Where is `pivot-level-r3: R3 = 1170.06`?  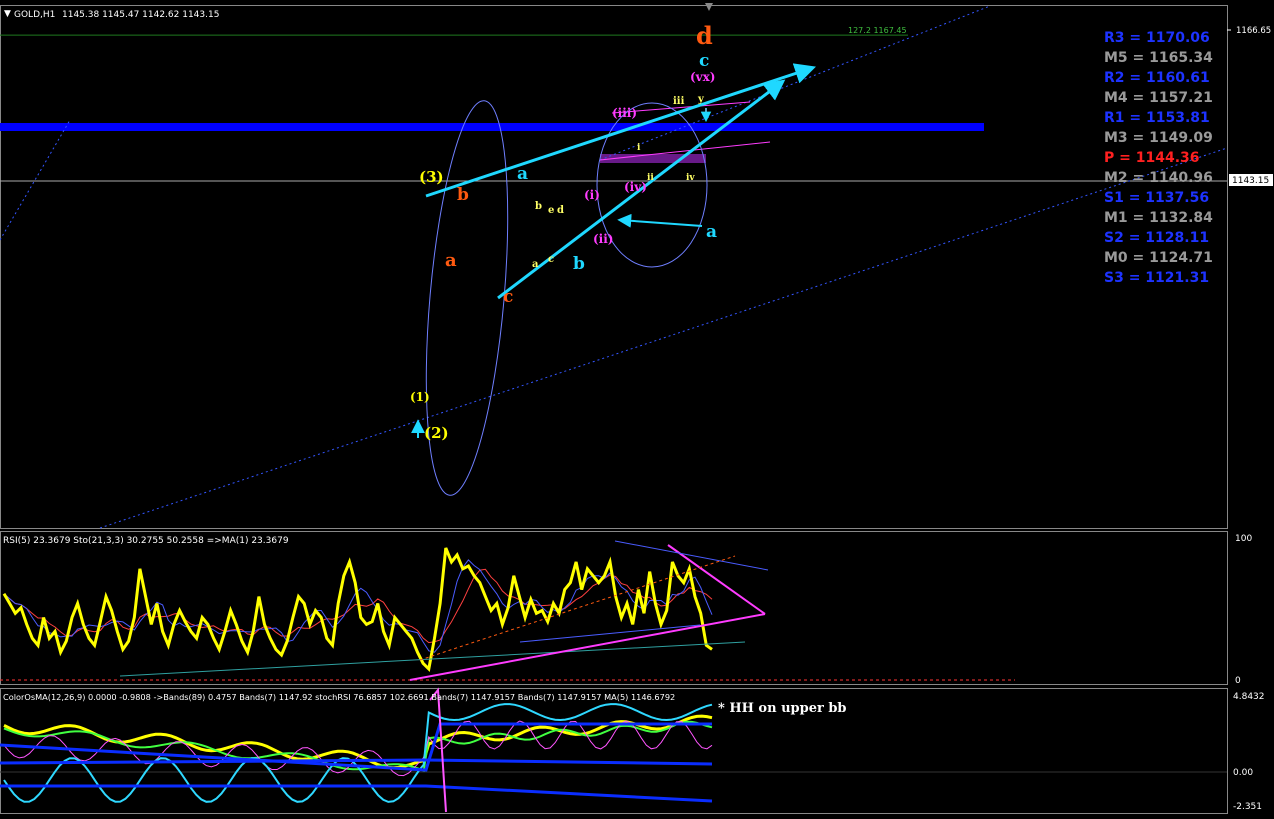
pivot-level-r3: R3 = 1170.06 is located at coordinates (1157, 38).